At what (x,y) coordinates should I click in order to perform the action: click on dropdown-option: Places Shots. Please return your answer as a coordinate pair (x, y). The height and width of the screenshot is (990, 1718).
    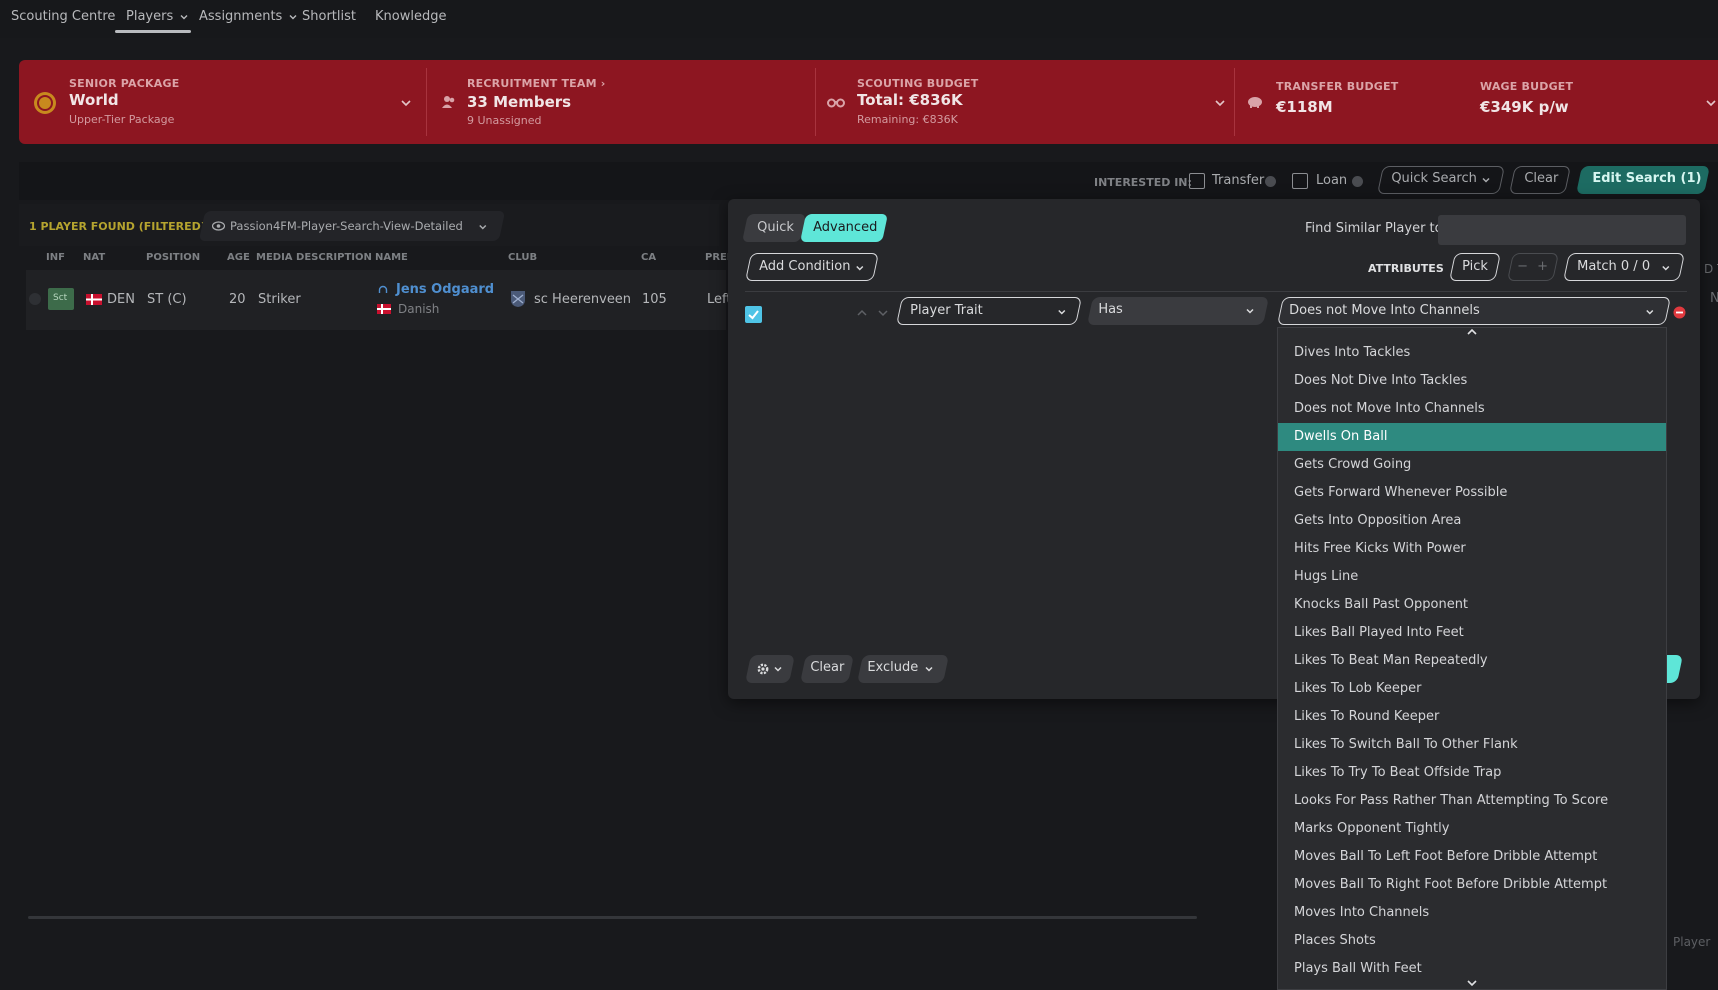
    Looking at the image, I should click on (1472, 941).